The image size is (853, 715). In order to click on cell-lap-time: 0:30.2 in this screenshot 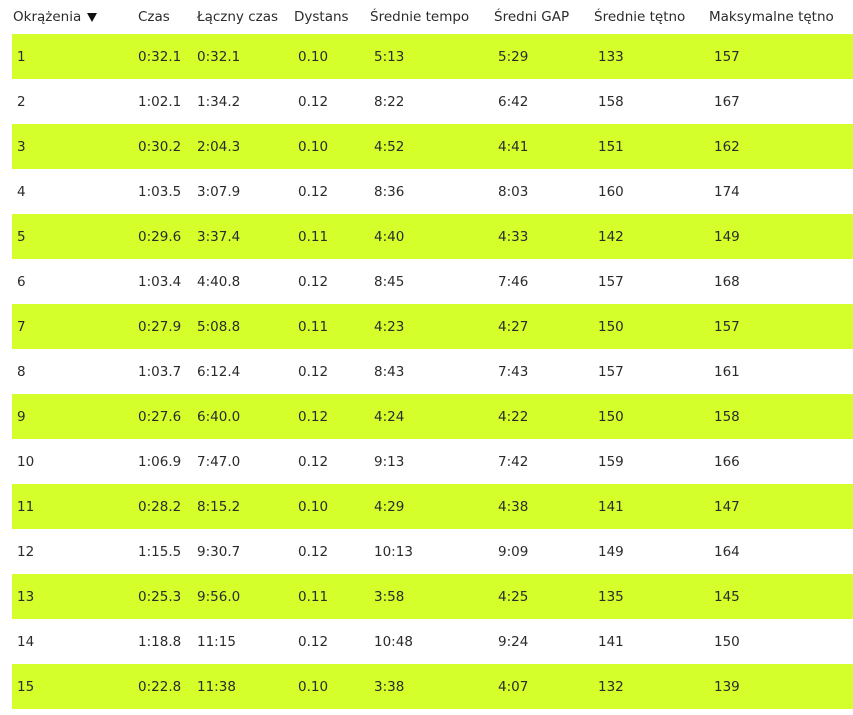, I will do `click(160, 146)`.